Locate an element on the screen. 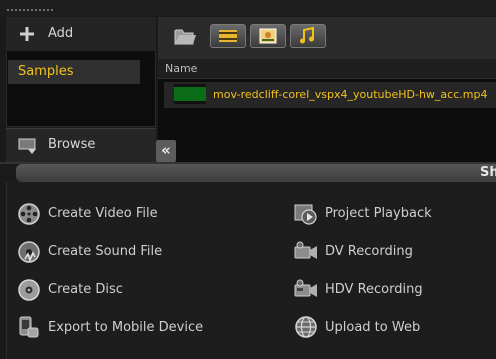 The height and width of the screenshot is (359, 496). collapse-panel-button: « is located at coordinates (166, 151).